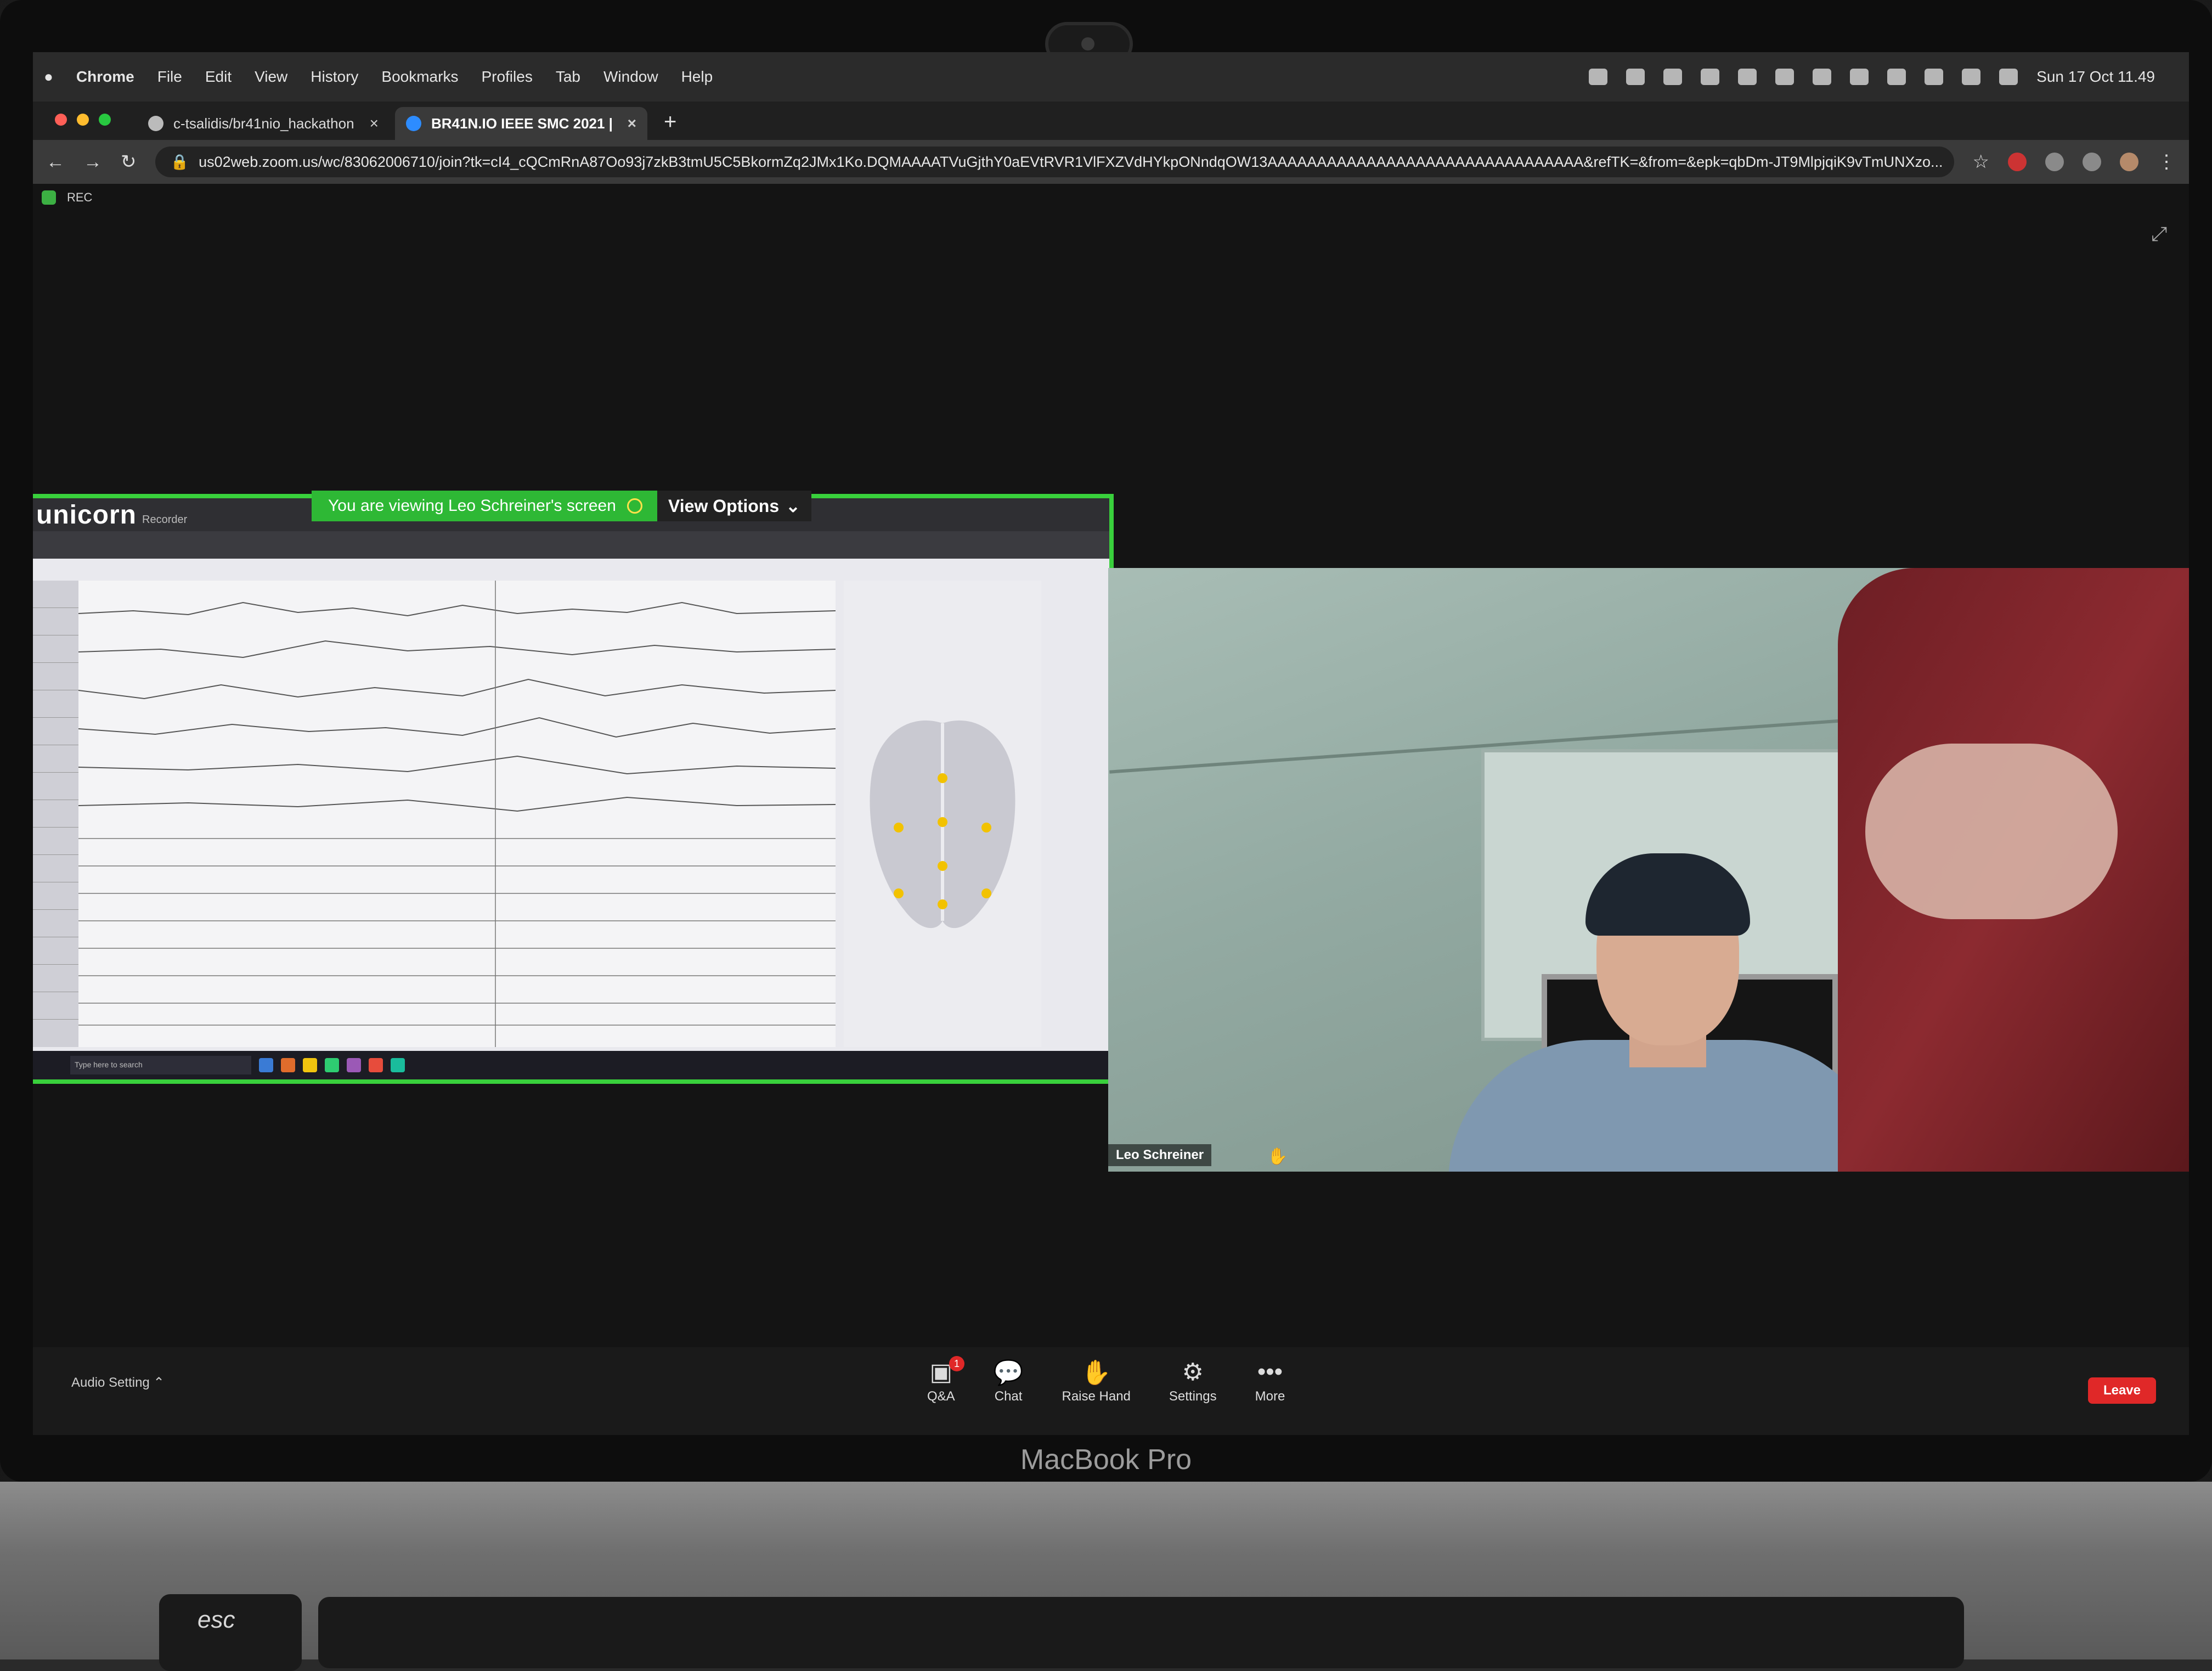  What do you see at coordinates (1096, 1396) in the screenshot?
I see `raise-hand-label: Raise Hand` at bounding box center [1096, 1396].